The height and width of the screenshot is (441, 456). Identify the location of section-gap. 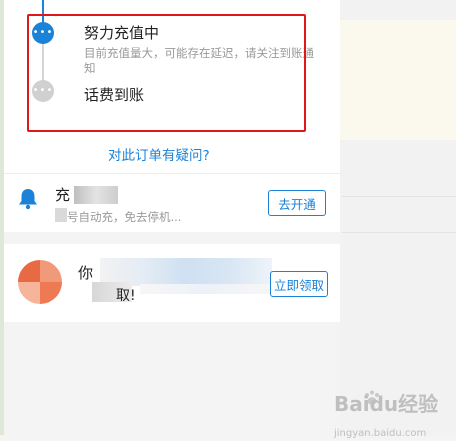
(172, 238).